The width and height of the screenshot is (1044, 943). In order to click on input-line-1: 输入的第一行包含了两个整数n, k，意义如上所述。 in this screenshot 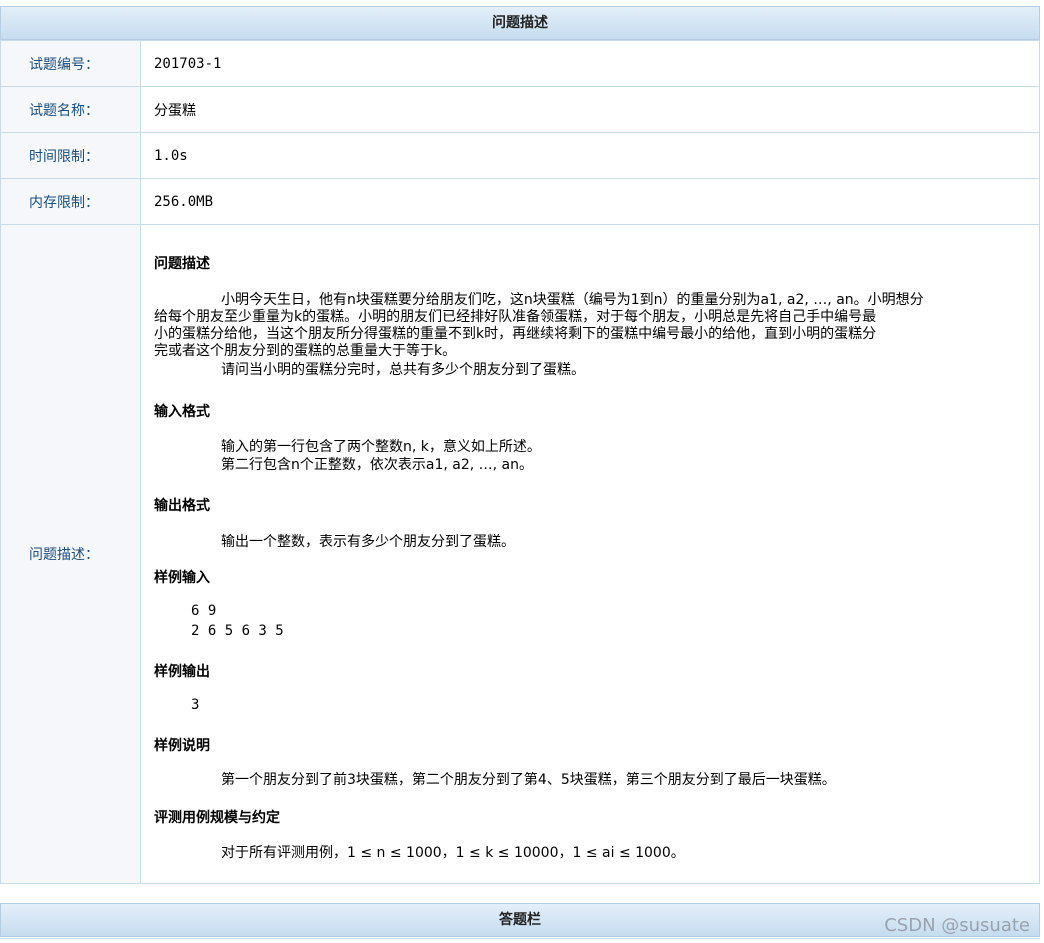, I will do `click(381, 447)`.